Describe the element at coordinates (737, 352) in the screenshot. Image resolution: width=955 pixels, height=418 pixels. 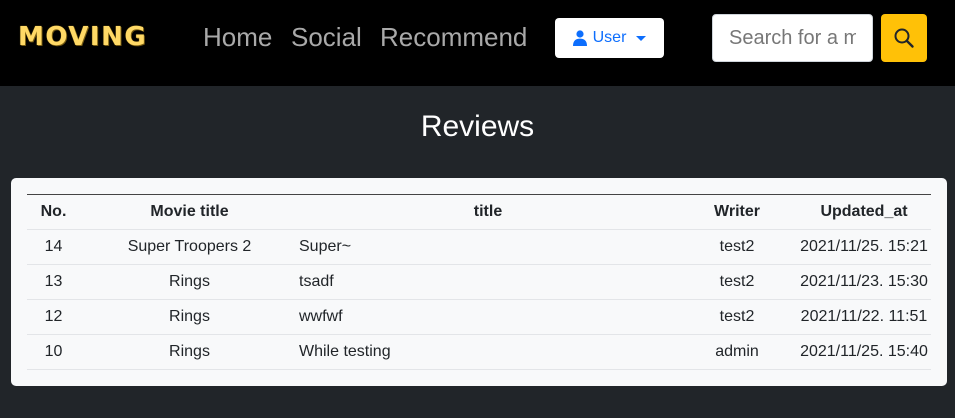
I see `cell-writer: admin` at that location.